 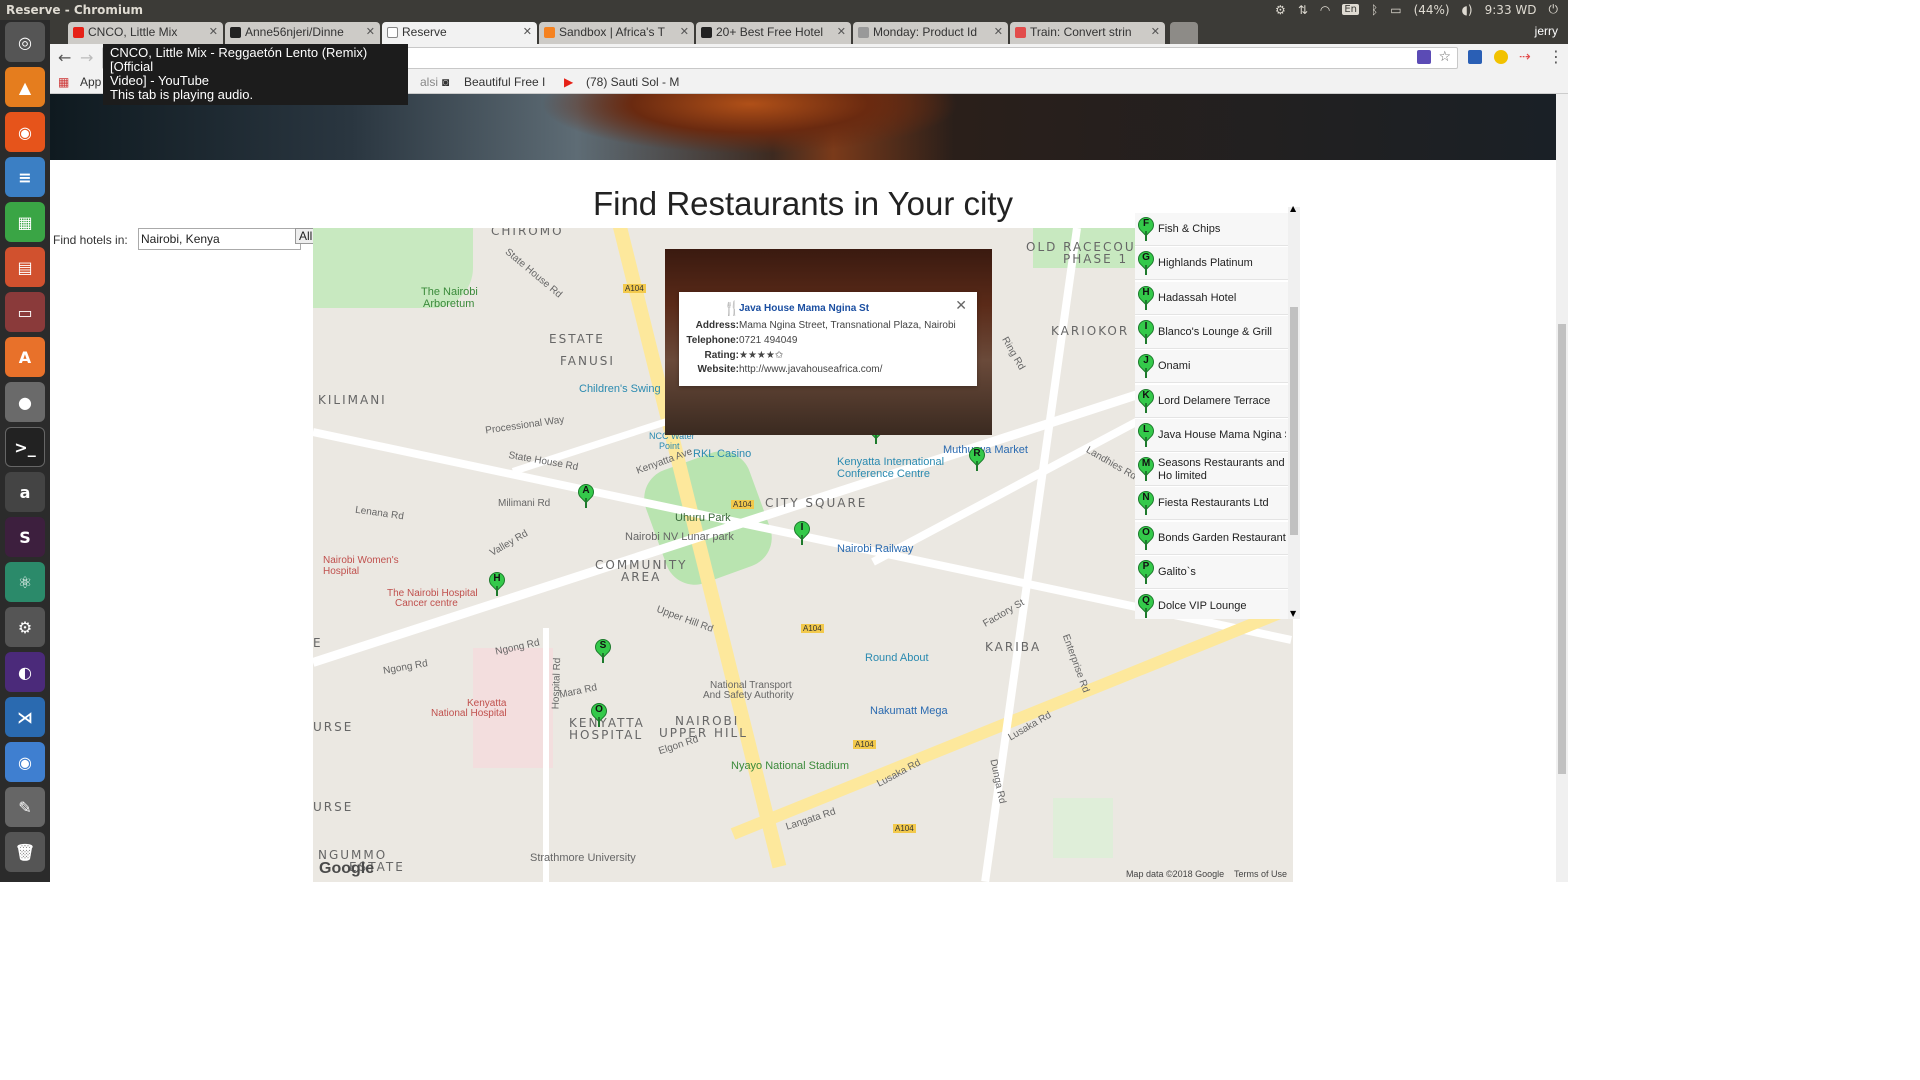 What do you see at coordinates (586, 494) in the screenshot?
I see `map-marker-a: A` at bounding box center [586, 494].